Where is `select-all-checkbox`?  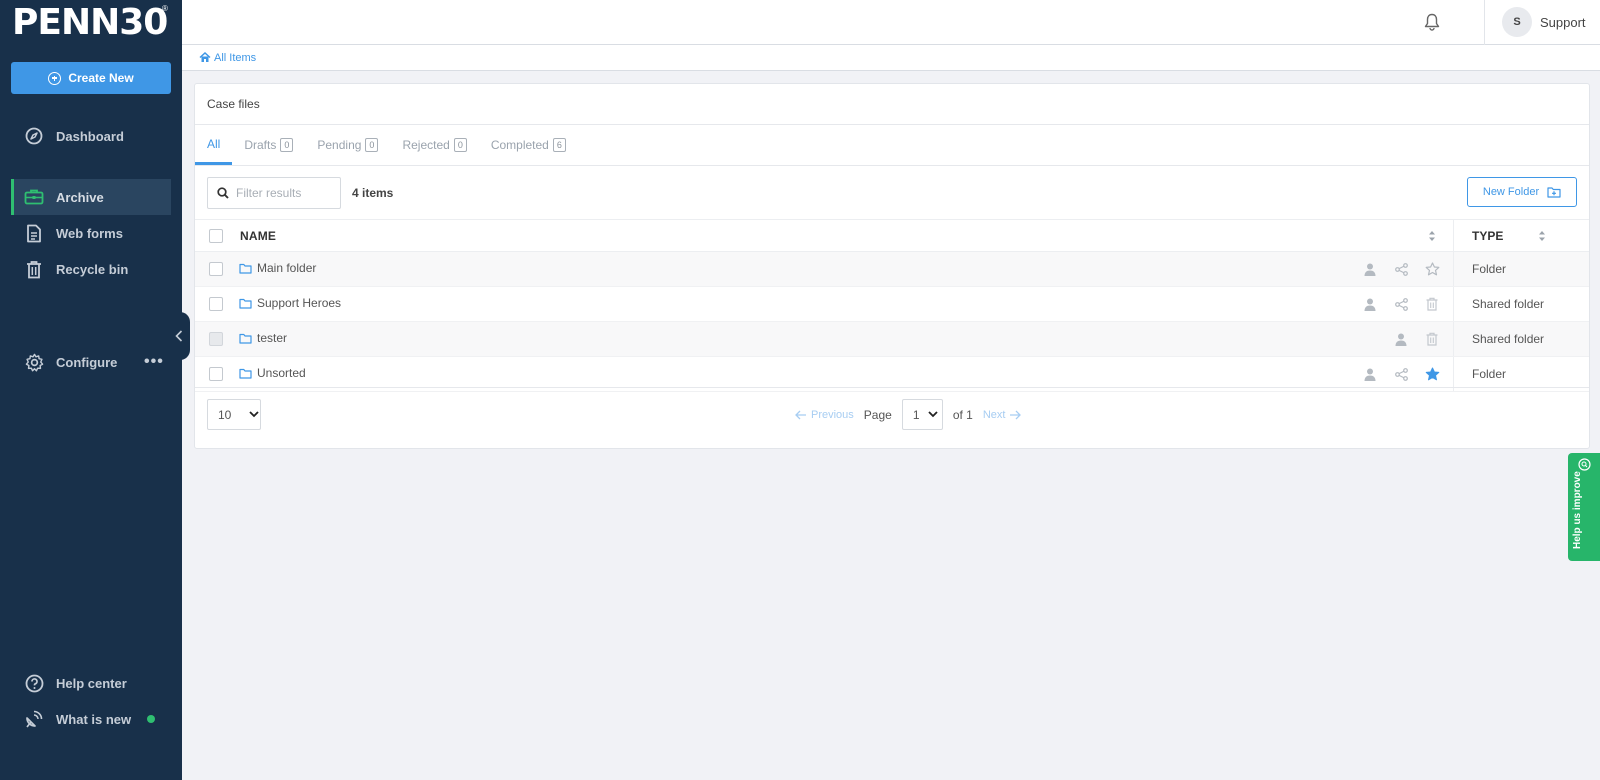 select-all-checkbox is located at coordinates (216, 235).